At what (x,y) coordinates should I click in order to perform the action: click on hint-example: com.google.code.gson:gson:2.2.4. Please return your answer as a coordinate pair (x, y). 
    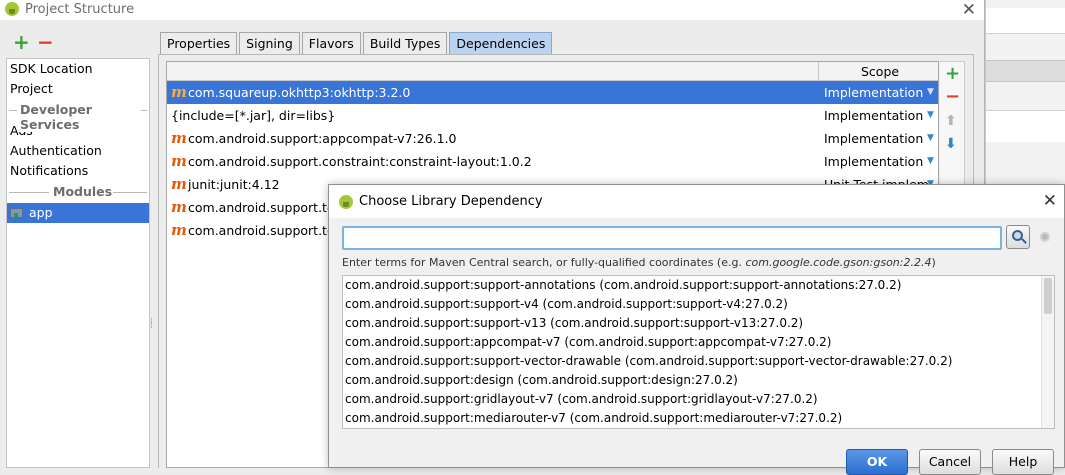
    Looking at the image, I should click on (838, 262).